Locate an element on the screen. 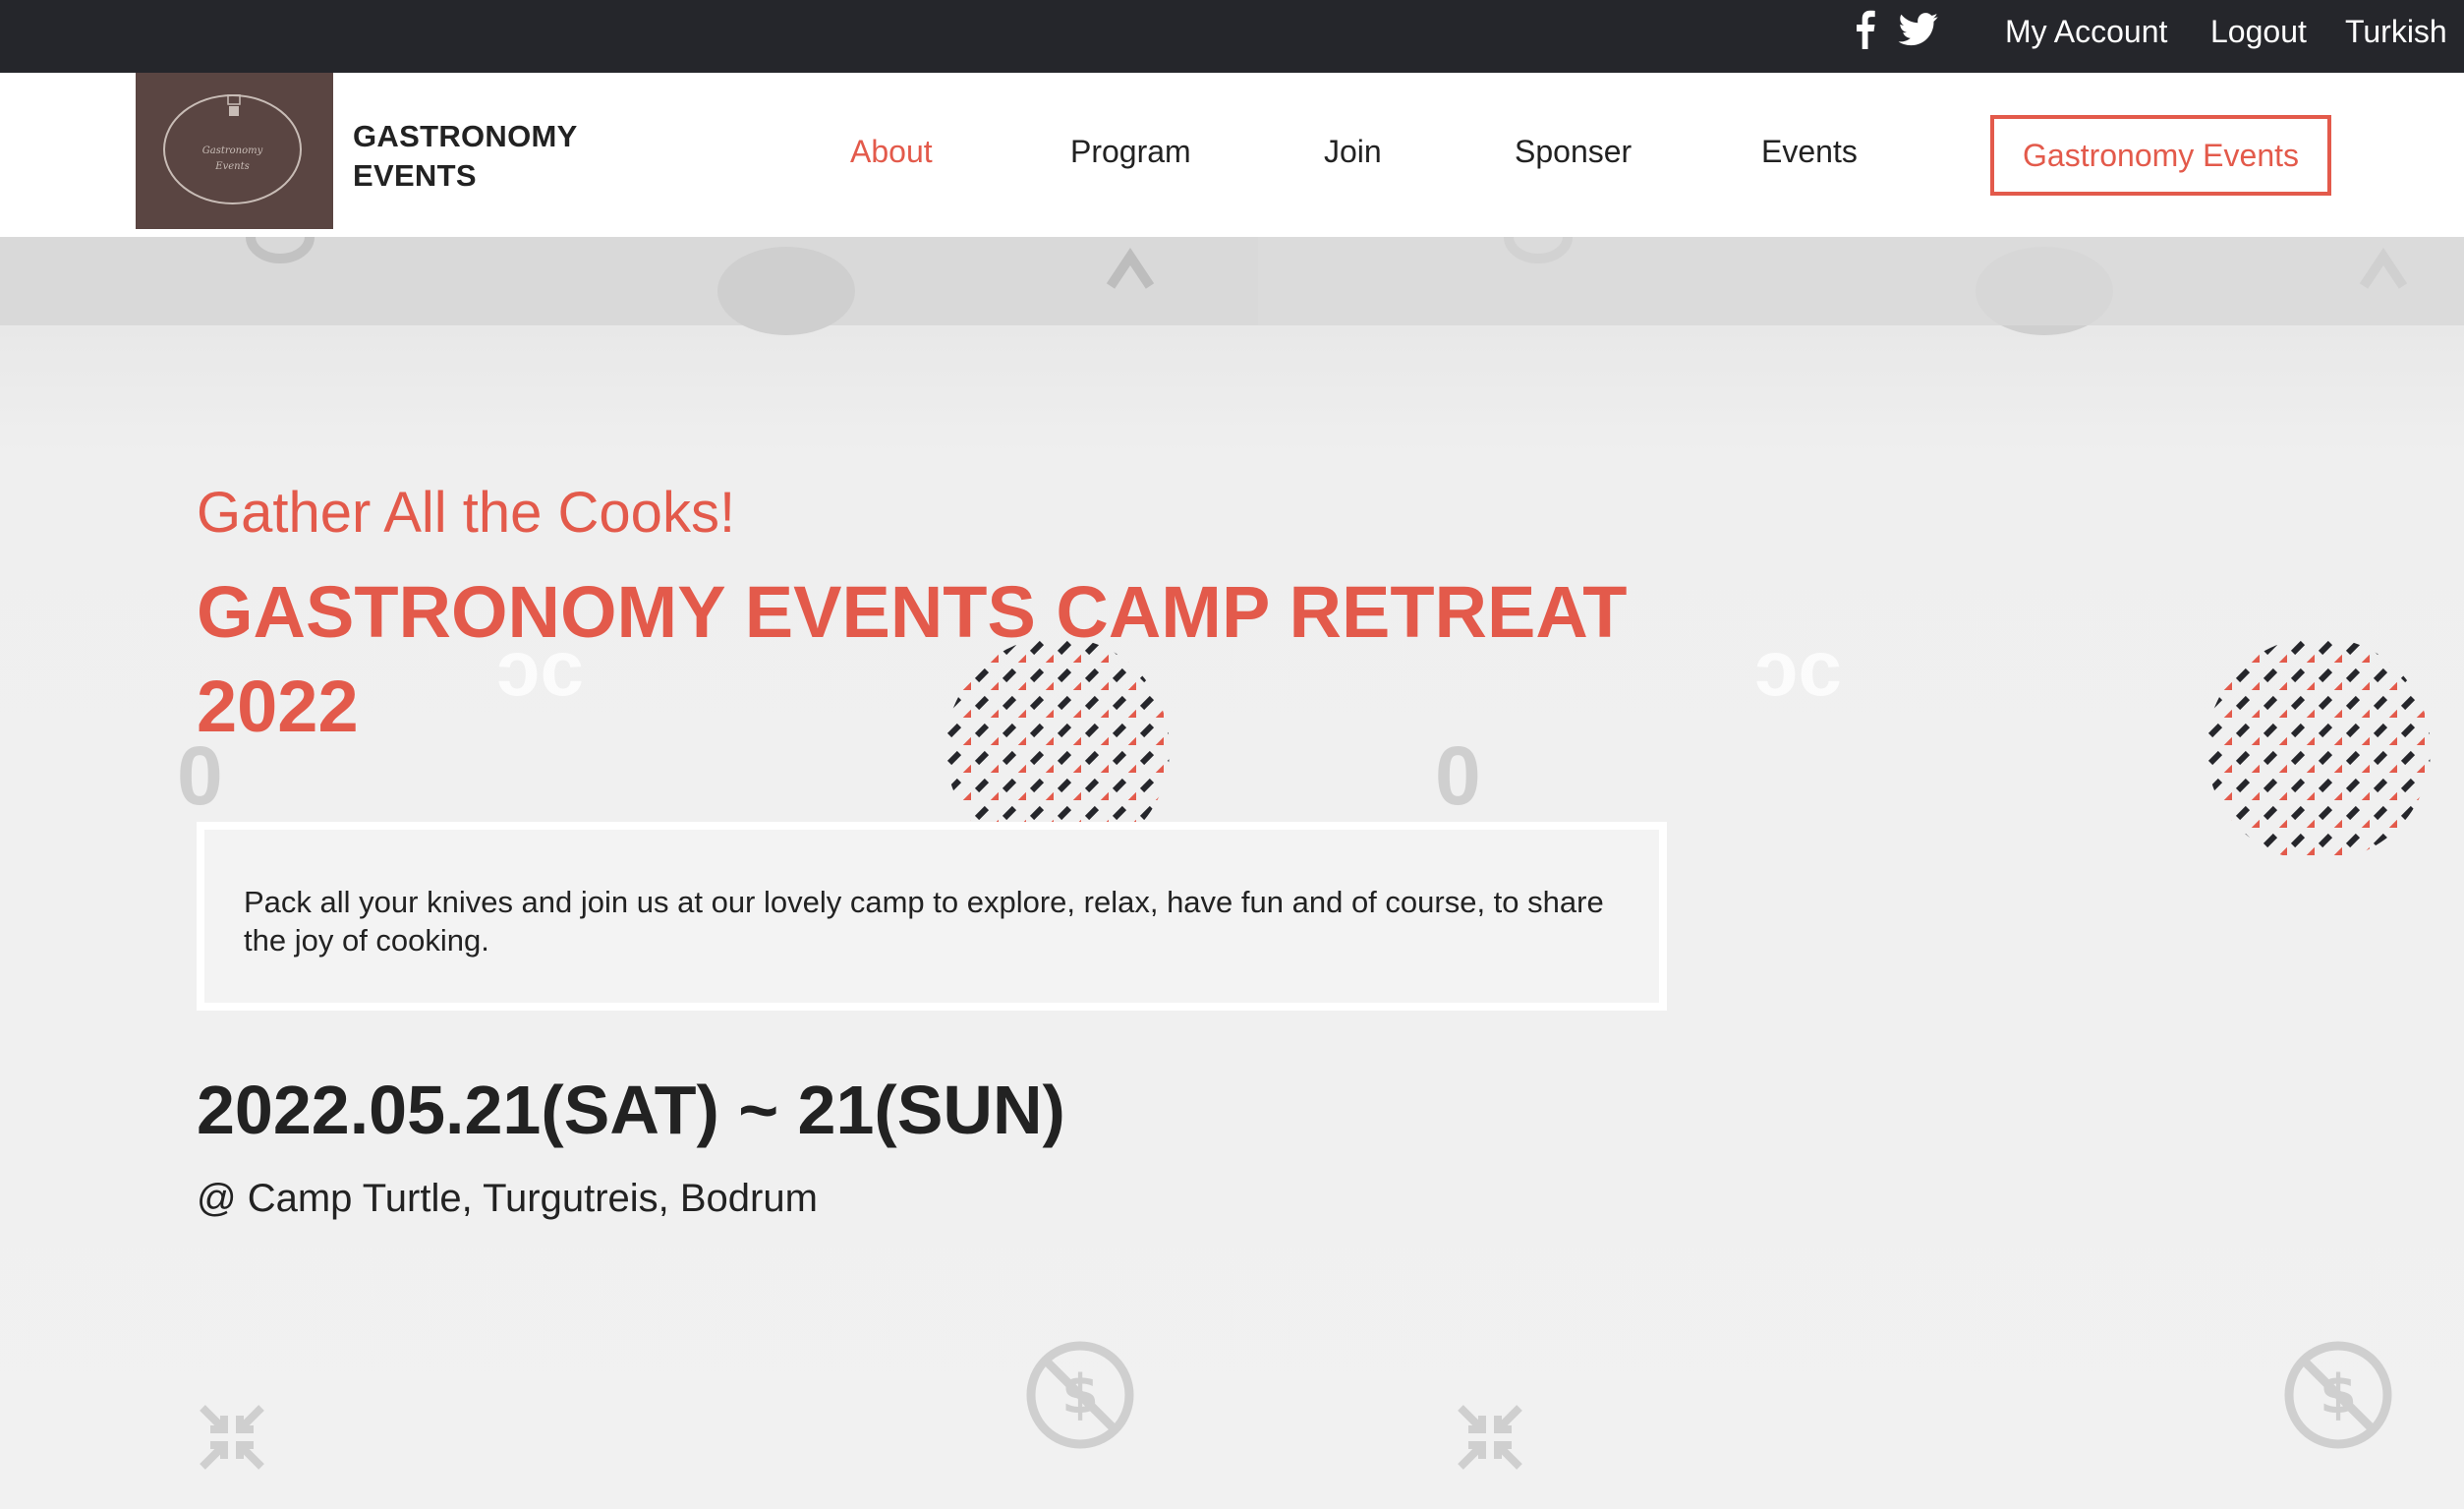 The image size is (2464, 1509). logo-emblem: Gastronomy Events is located at coordinates (232, 149).